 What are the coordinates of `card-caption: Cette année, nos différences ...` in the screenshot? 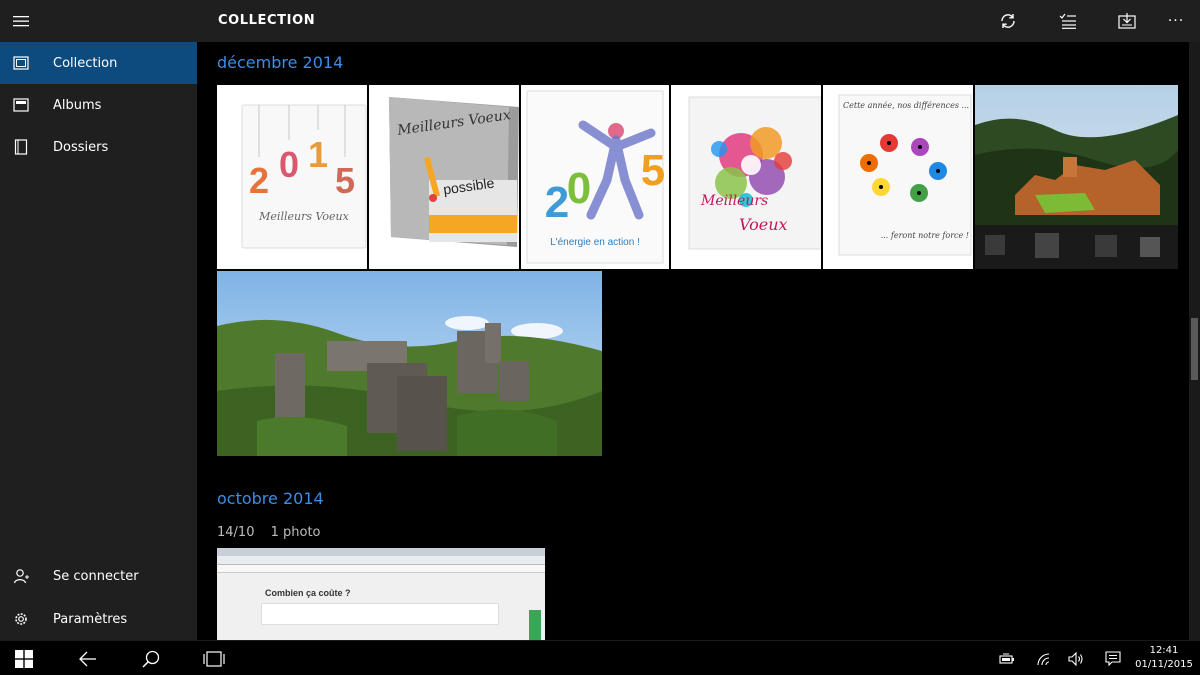 It's located at (906, 105).